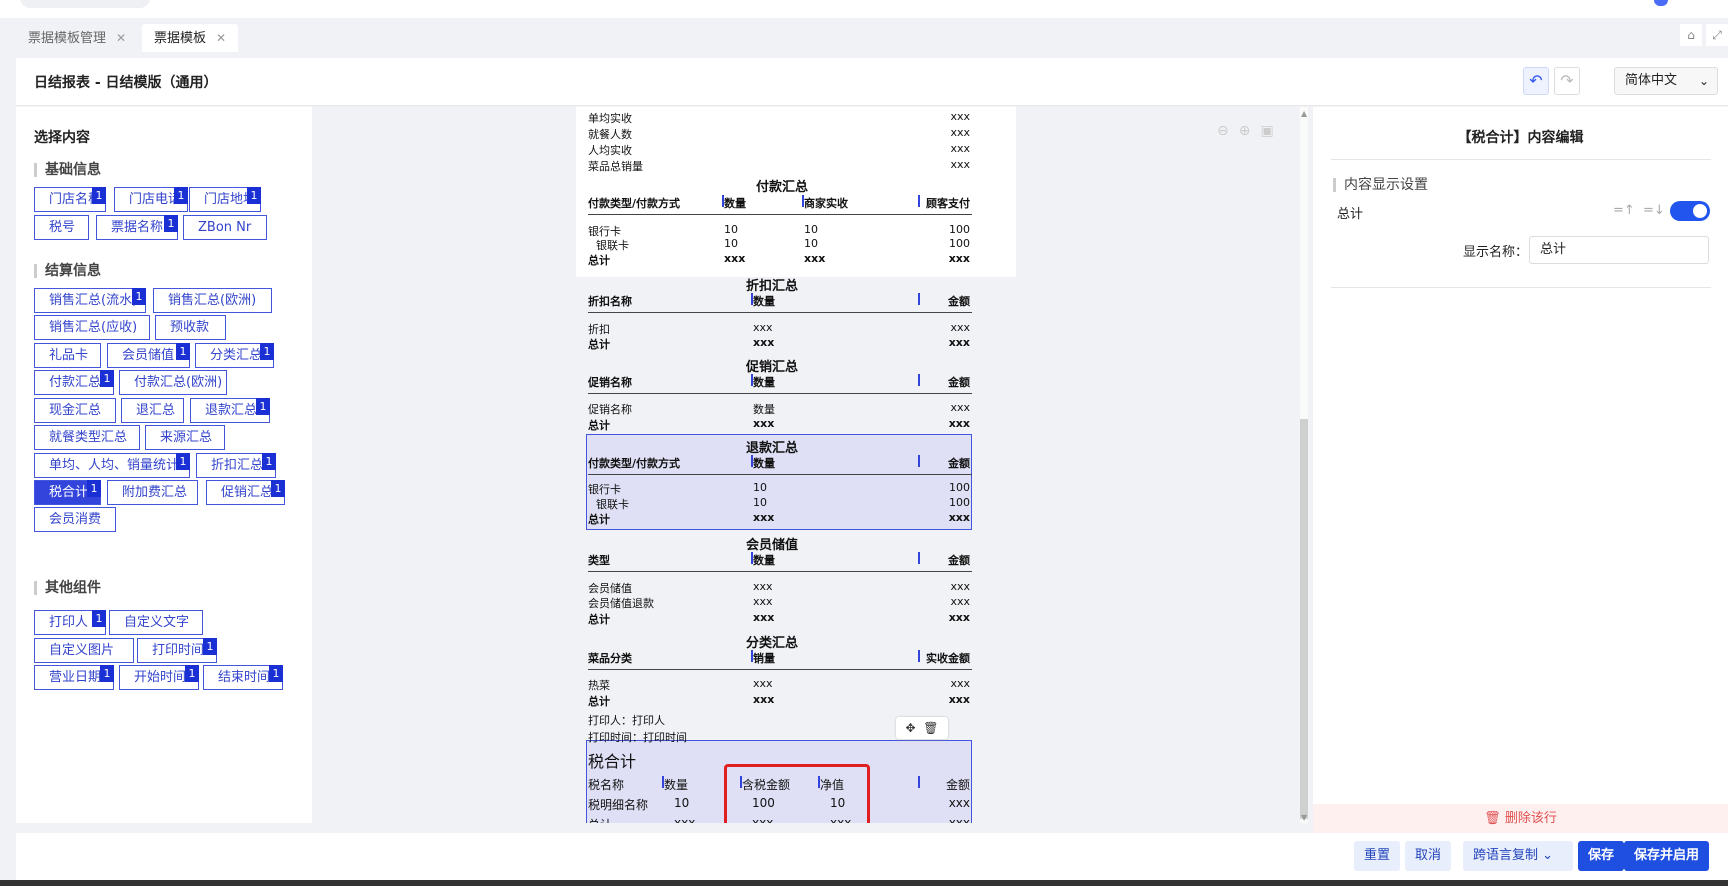 The width and height of the screenshot is (1728, 886). What do you see at coordinates (1428, 856) in the screenshot?
I see `cancel-button: 取消` at bounding box center [1428, 856].